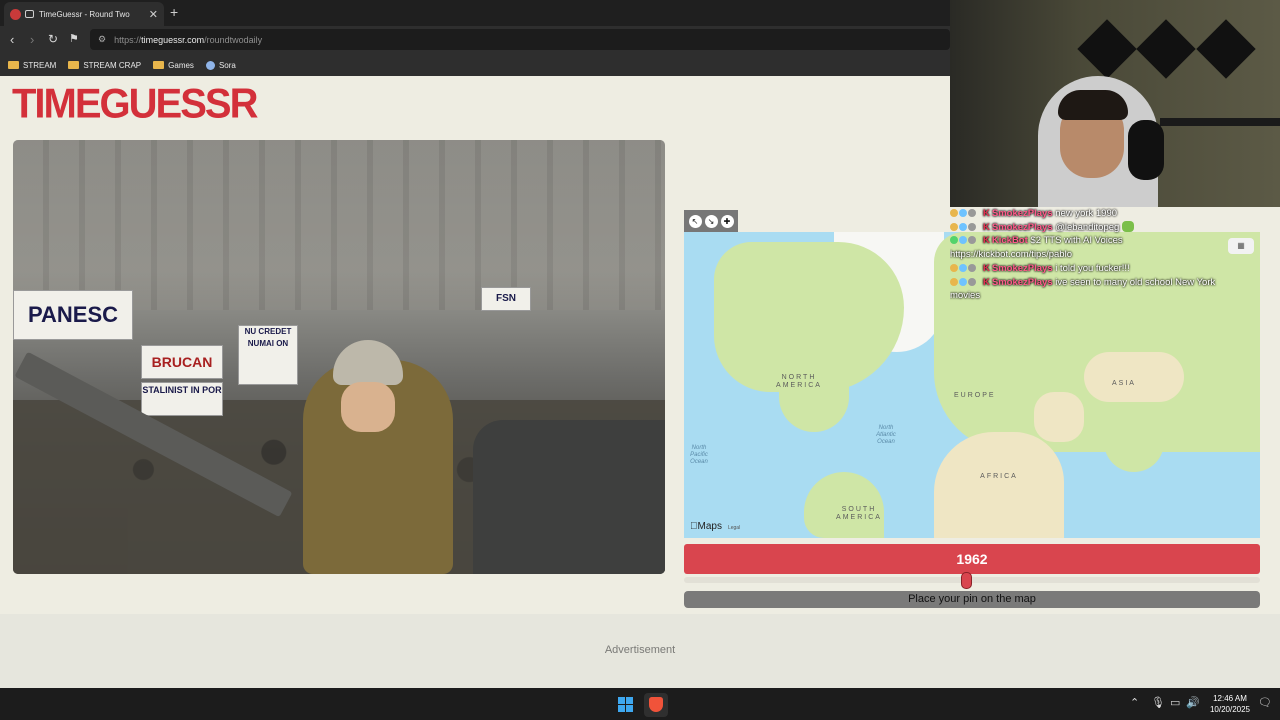 Image resolution: width=1280 pixels, height=720 pixels. Describe the element at coordinates (972, 559) in the screenshot. I see `year-display: 1962` at that location.